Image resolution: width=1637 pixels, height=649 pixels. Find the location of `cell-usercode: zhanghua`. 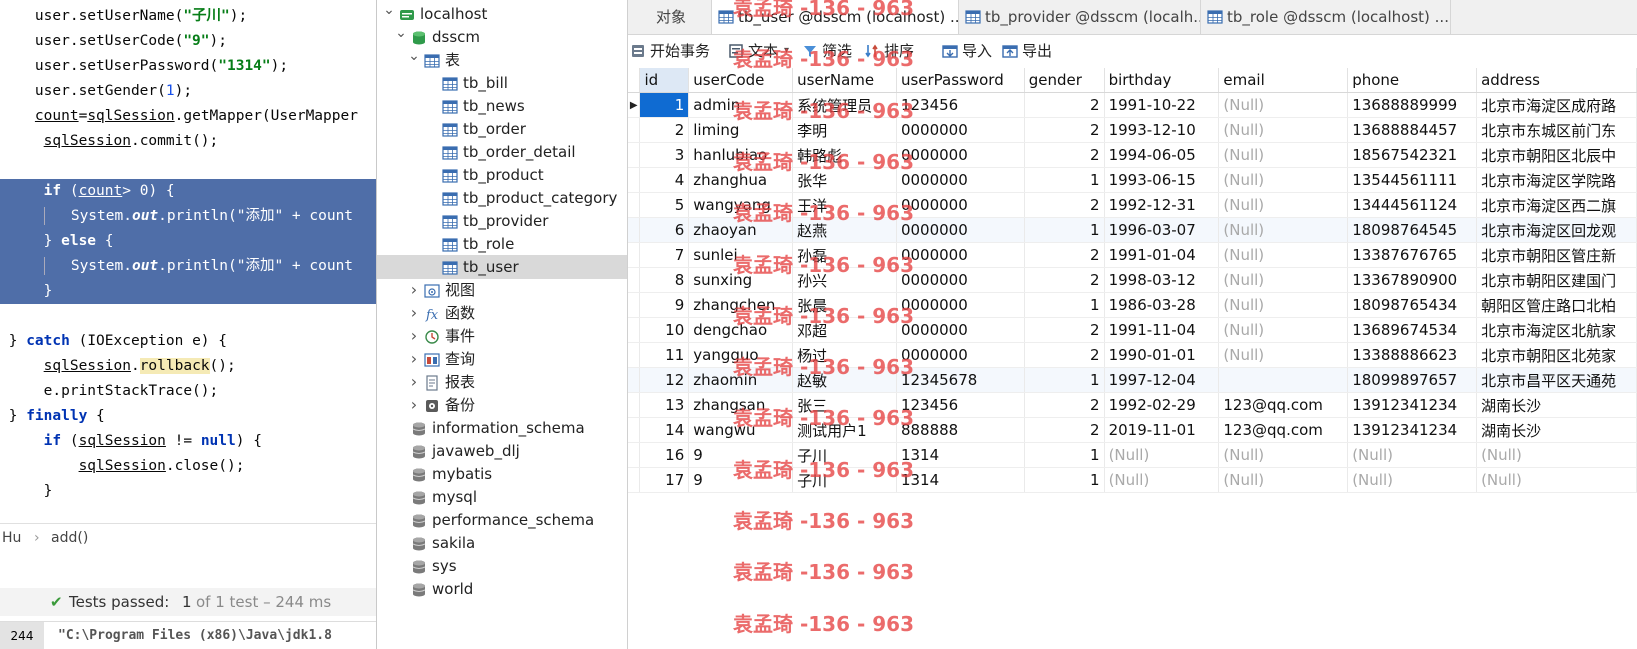

cell-usercode: zhanghua is located at coordinates (741, 180).